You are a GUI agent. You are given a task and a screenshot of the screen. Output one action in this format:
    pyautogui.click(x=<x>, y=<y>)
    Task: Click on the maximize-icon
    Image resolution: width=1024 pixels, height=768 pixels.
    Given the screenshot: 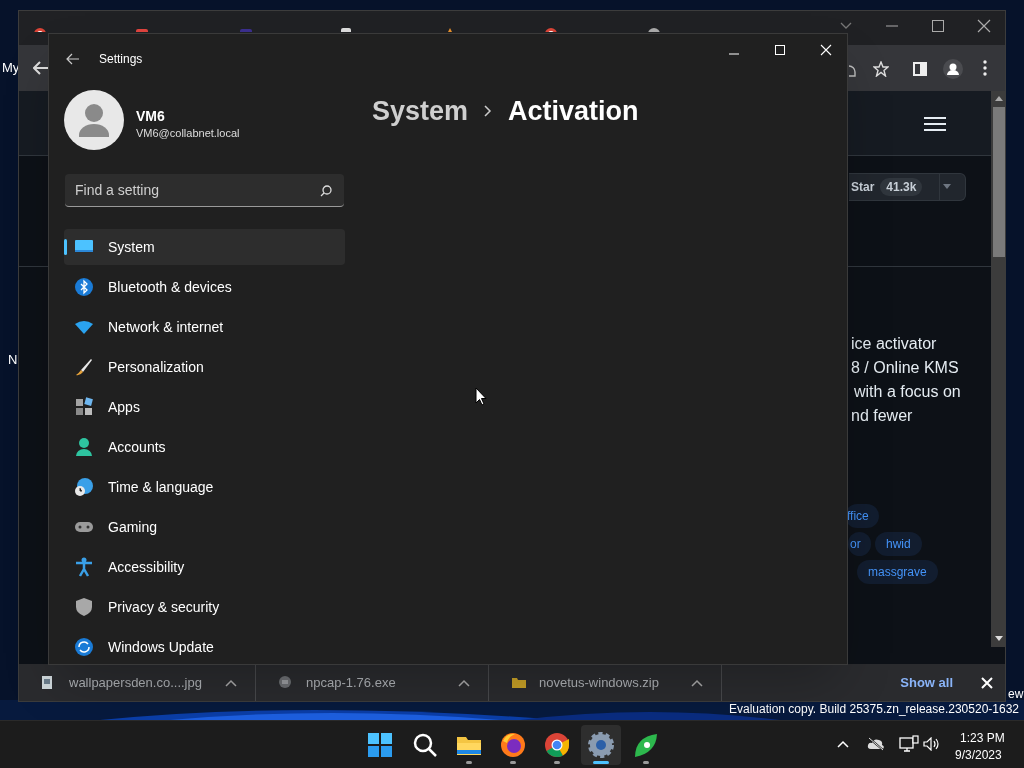 What is the action you would take?
    pyautogui.click(x=938, y=26)
    